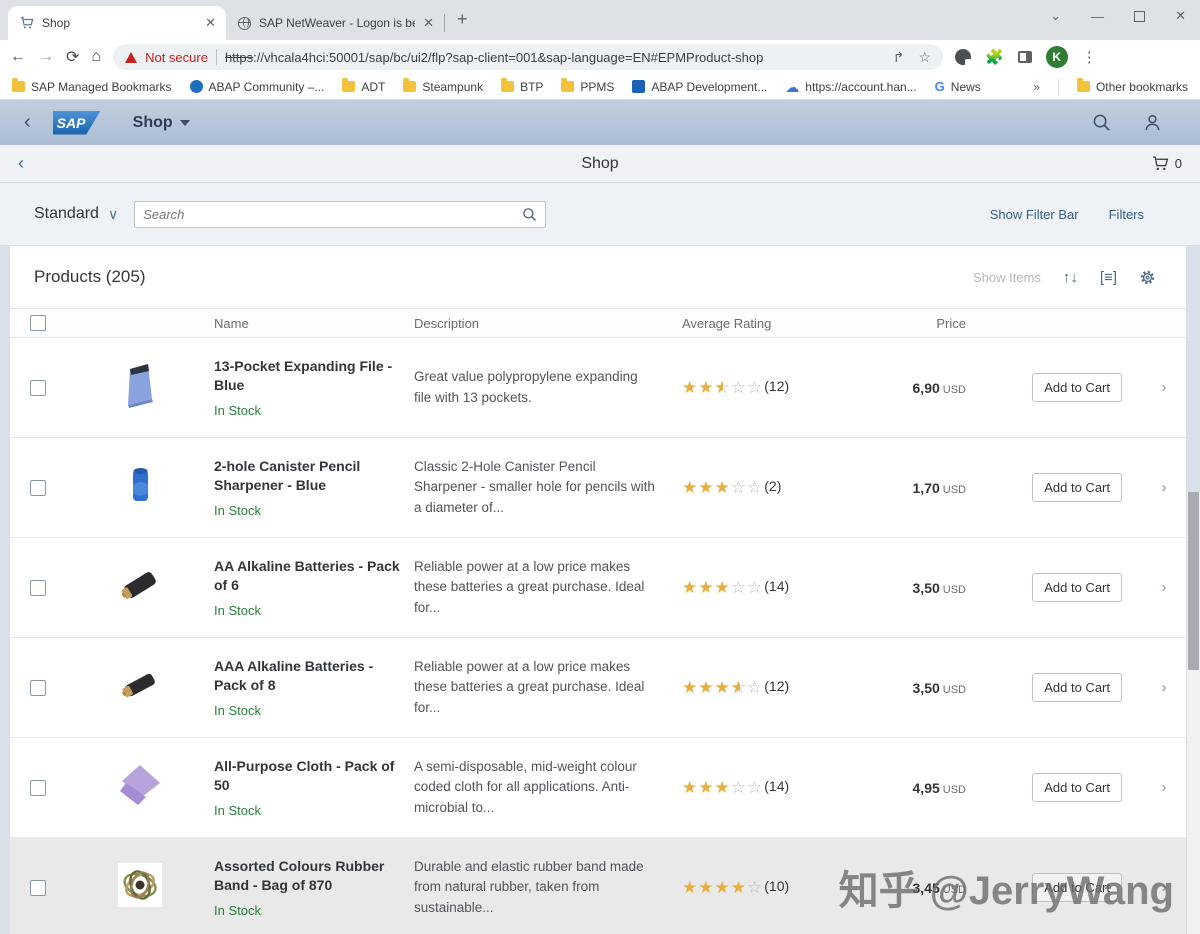  Describe the element at coordinates (1147, 277) in the screenshot. I see `settings-gear-icon` at that location.